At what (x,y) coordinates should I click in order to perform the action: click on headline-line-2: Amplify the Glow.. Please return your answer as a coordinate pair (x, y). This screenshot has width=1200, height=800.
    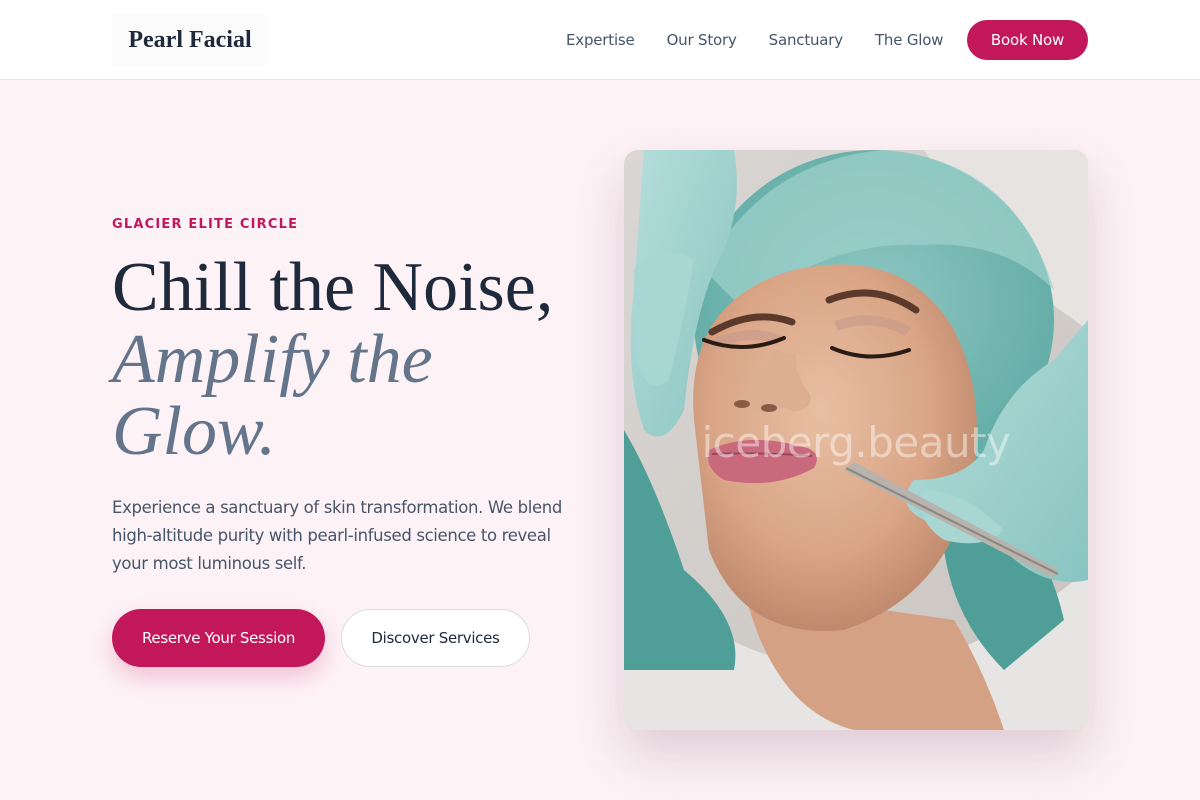
    Looking at the image, I should click on (272, 395).